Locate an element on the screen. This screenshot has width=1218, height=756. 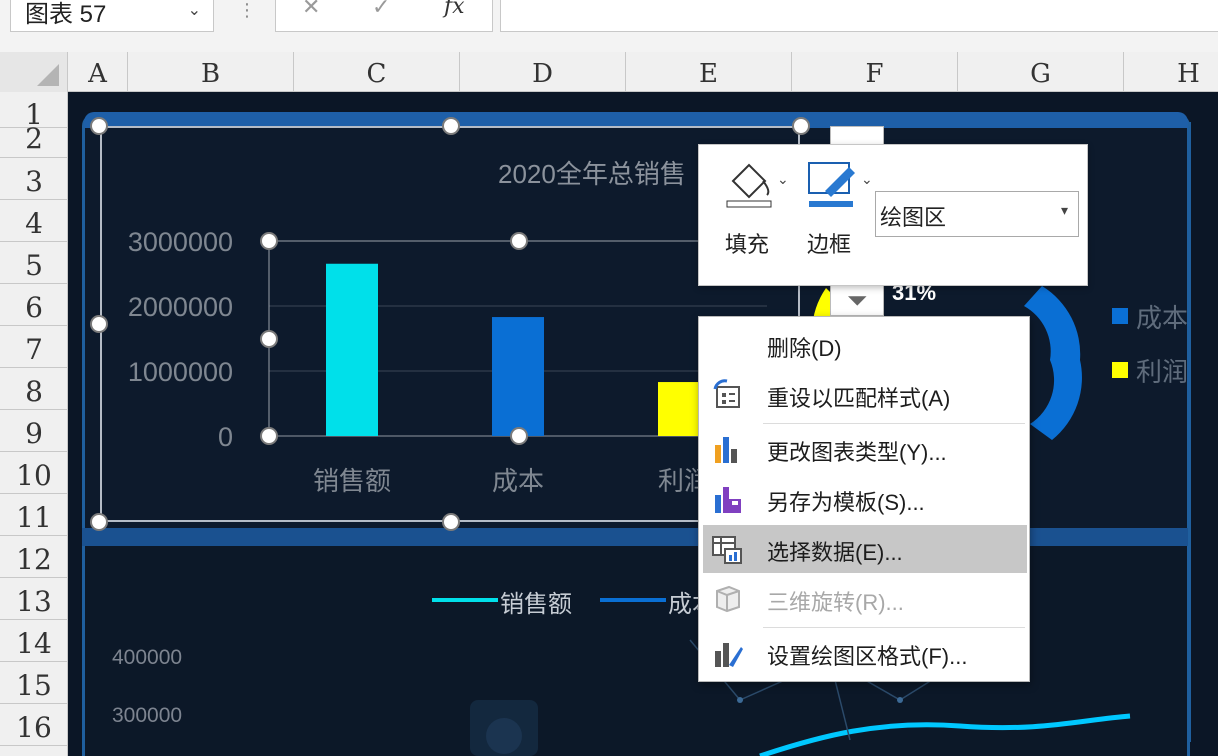
legend-label-cost: 成本 is located at coordinates (1162, 318).